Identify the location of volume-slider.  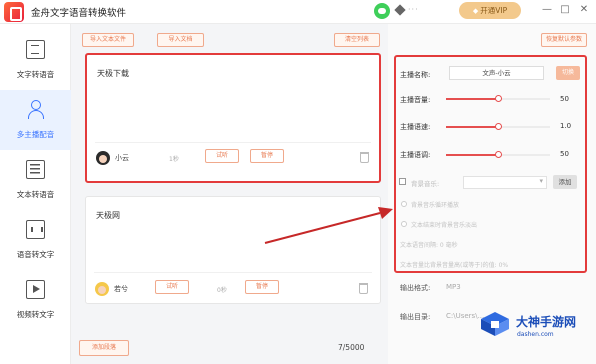
(498, 98).